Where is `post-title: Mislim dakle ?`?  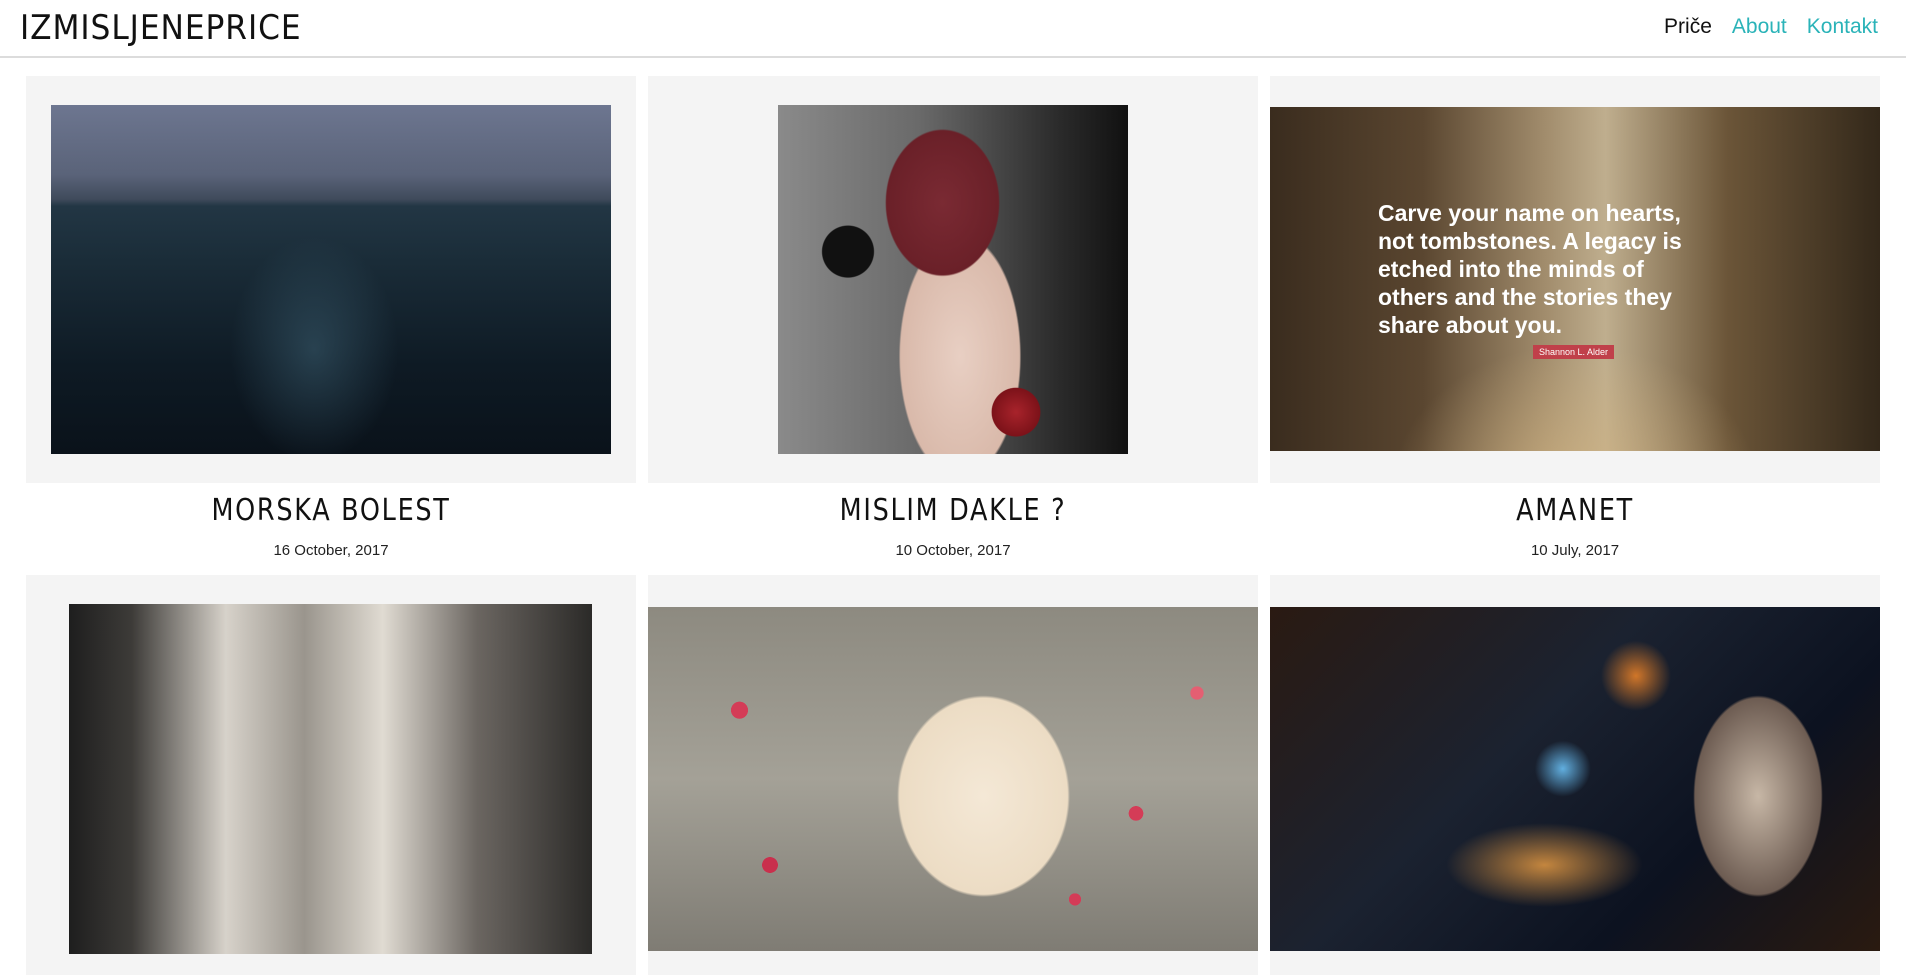 post-title: Mislim dakle ? is located at coordinates (953, 510).